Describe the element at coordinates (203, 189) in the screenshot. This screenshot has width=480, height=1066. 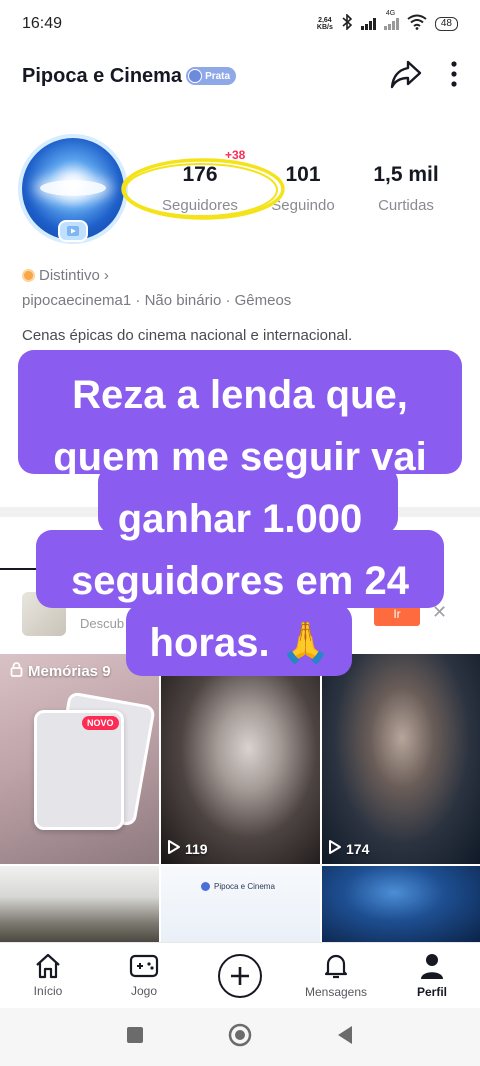
I see `highlight-ring` at that location.